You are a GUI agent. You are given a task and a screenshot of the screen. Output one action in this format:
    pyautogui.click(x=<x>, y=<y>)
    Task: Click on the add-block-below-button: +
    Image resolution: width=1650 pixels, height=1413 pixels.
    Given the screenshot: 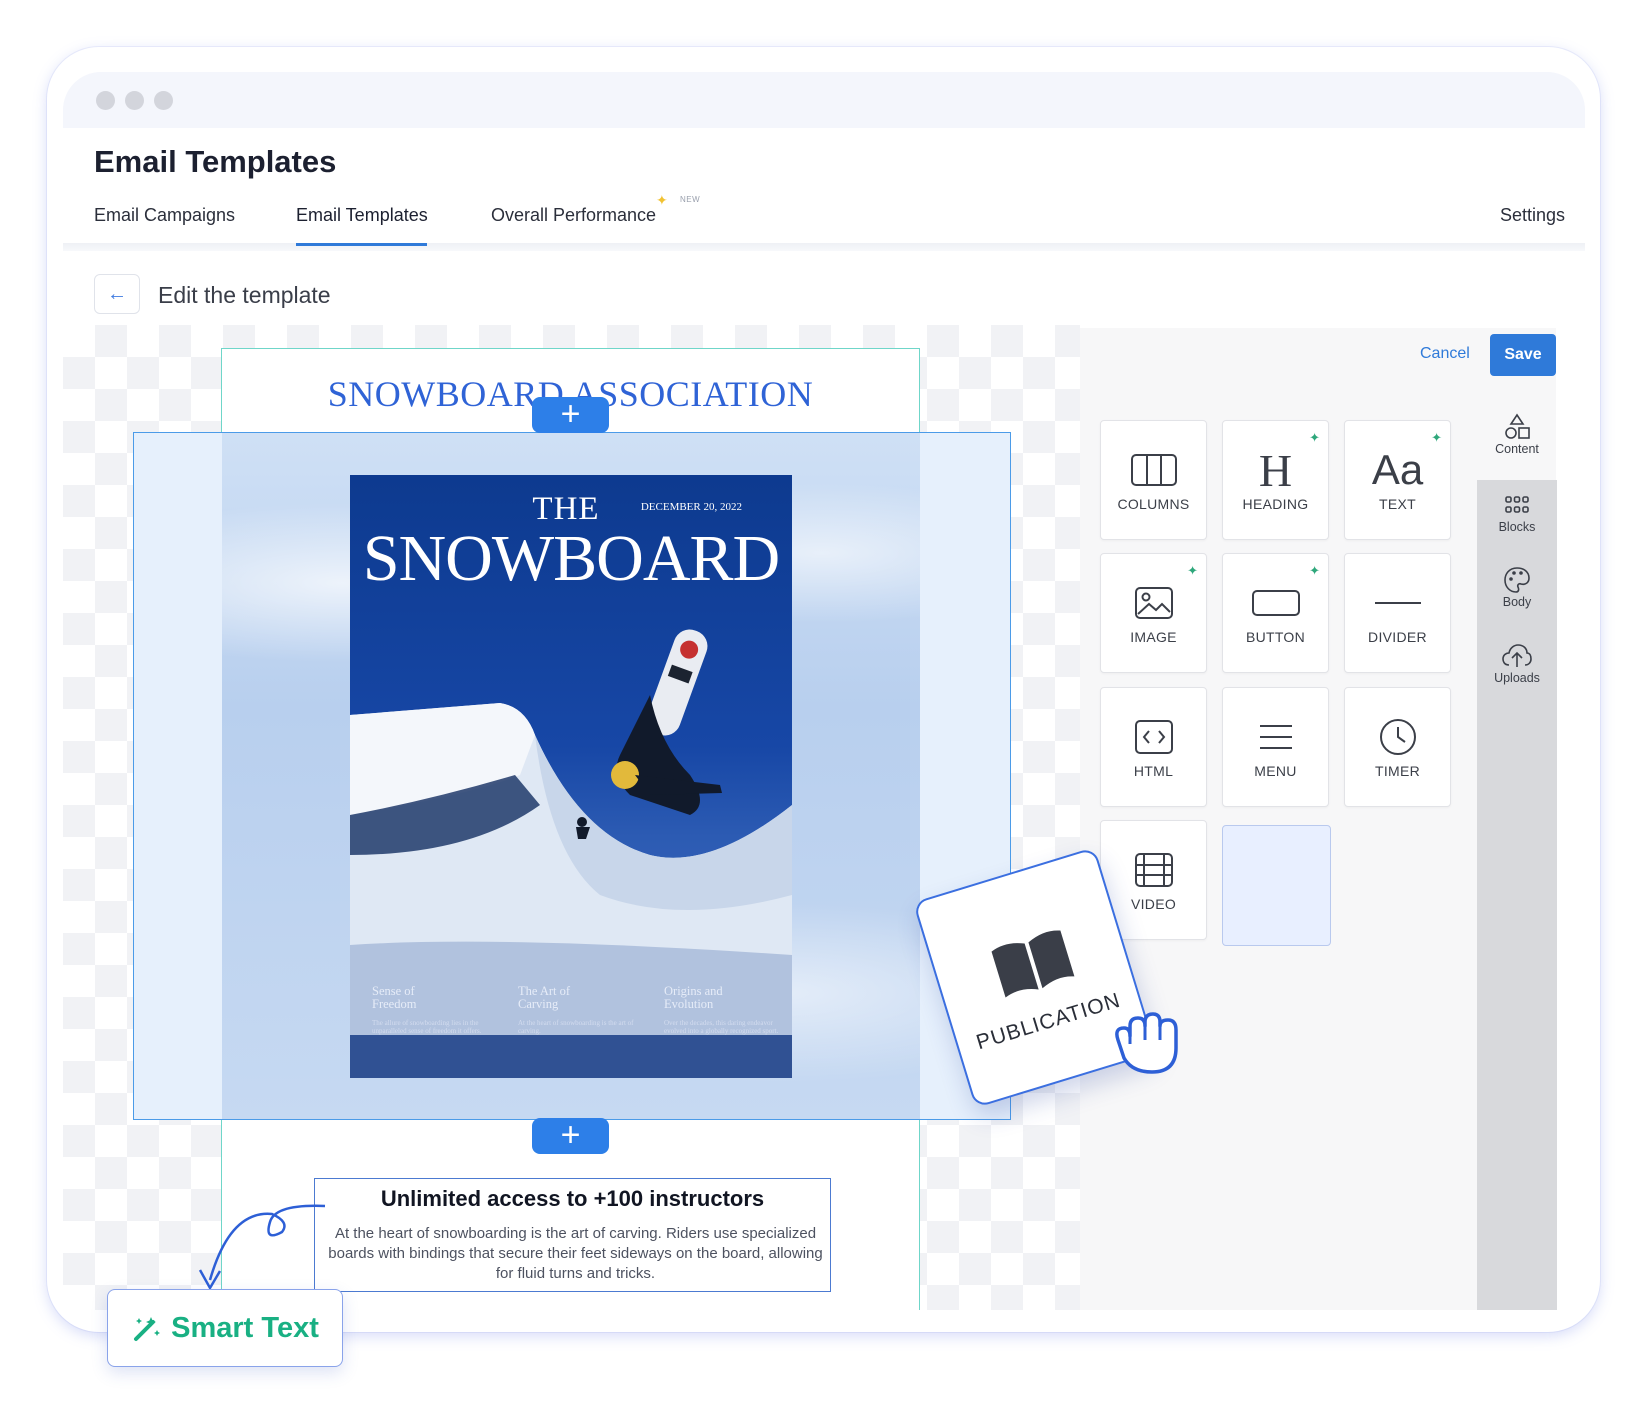 What is the action you would take?
    pyautogui.click(x=570, y=1136)
    